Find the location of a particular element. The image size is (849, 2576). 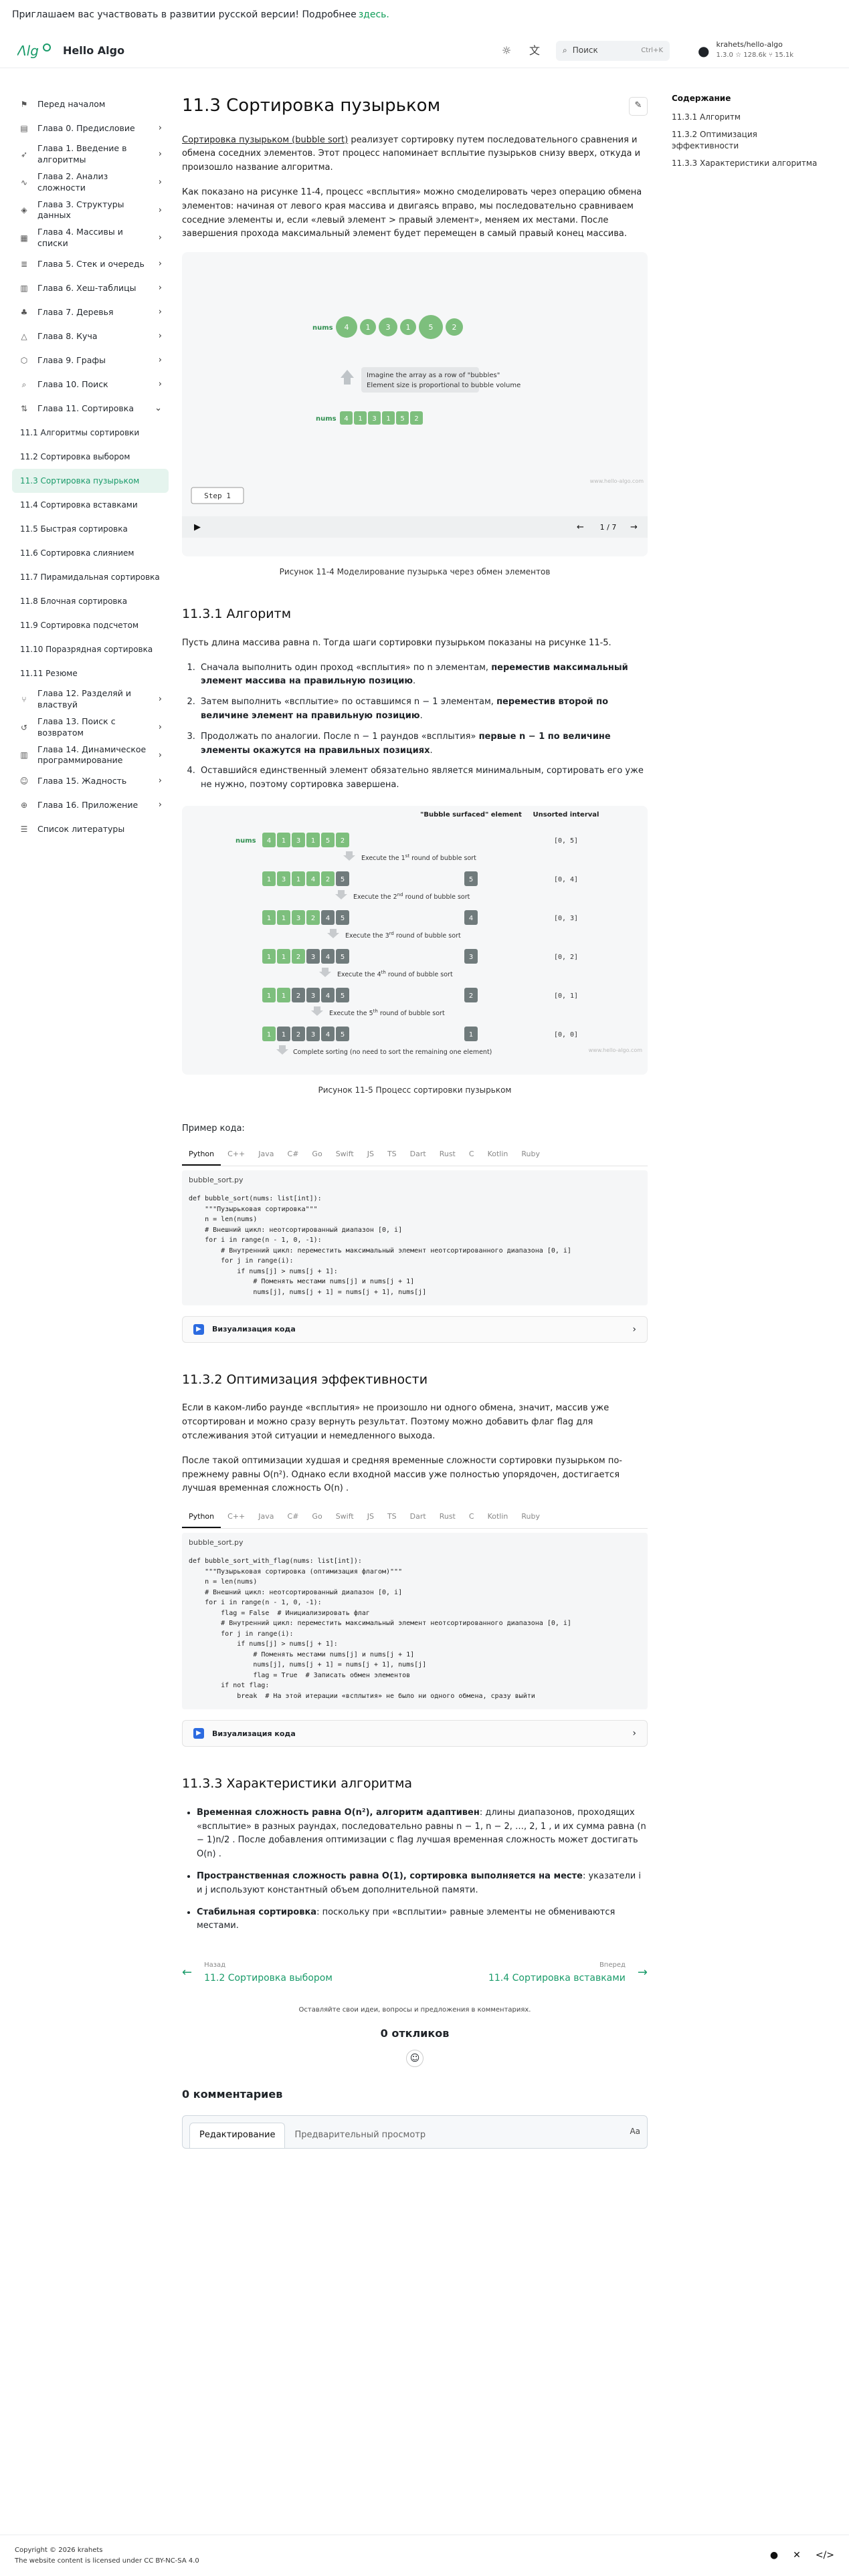

sidebar-item-label: Глава 2. Анализ сложности is located at coordinates (72, 182).